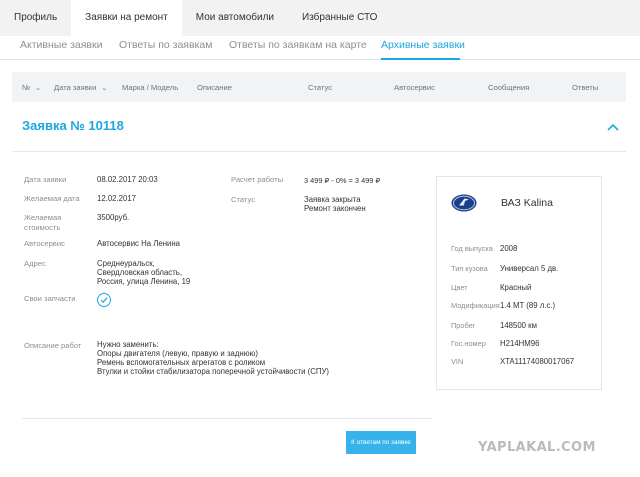  What do you see at coordinates (127, 179) in the screenshot?
I see `date-value: 08.02.2017 20:03` at bounding box center [127, 179].